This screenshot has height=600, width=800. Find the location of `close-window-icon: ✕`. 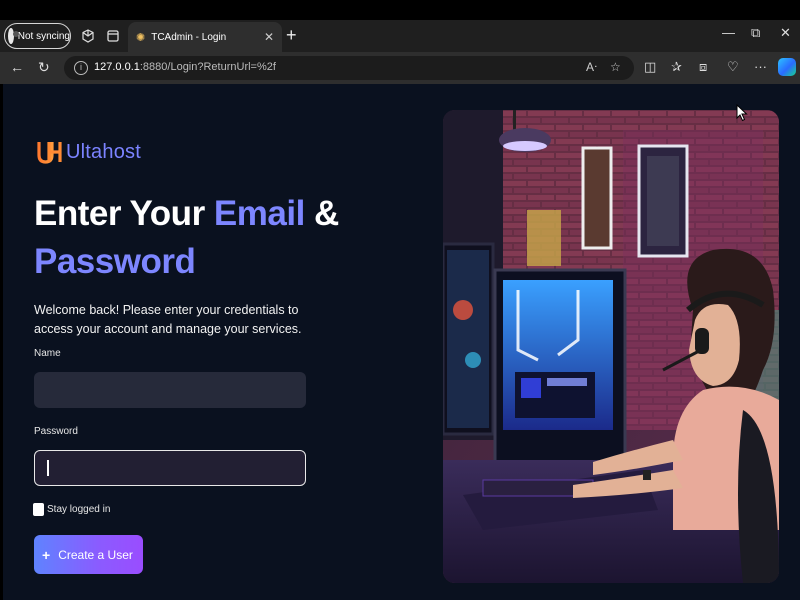

close-window-icon: ✕ is located at coordinates (785, 33).